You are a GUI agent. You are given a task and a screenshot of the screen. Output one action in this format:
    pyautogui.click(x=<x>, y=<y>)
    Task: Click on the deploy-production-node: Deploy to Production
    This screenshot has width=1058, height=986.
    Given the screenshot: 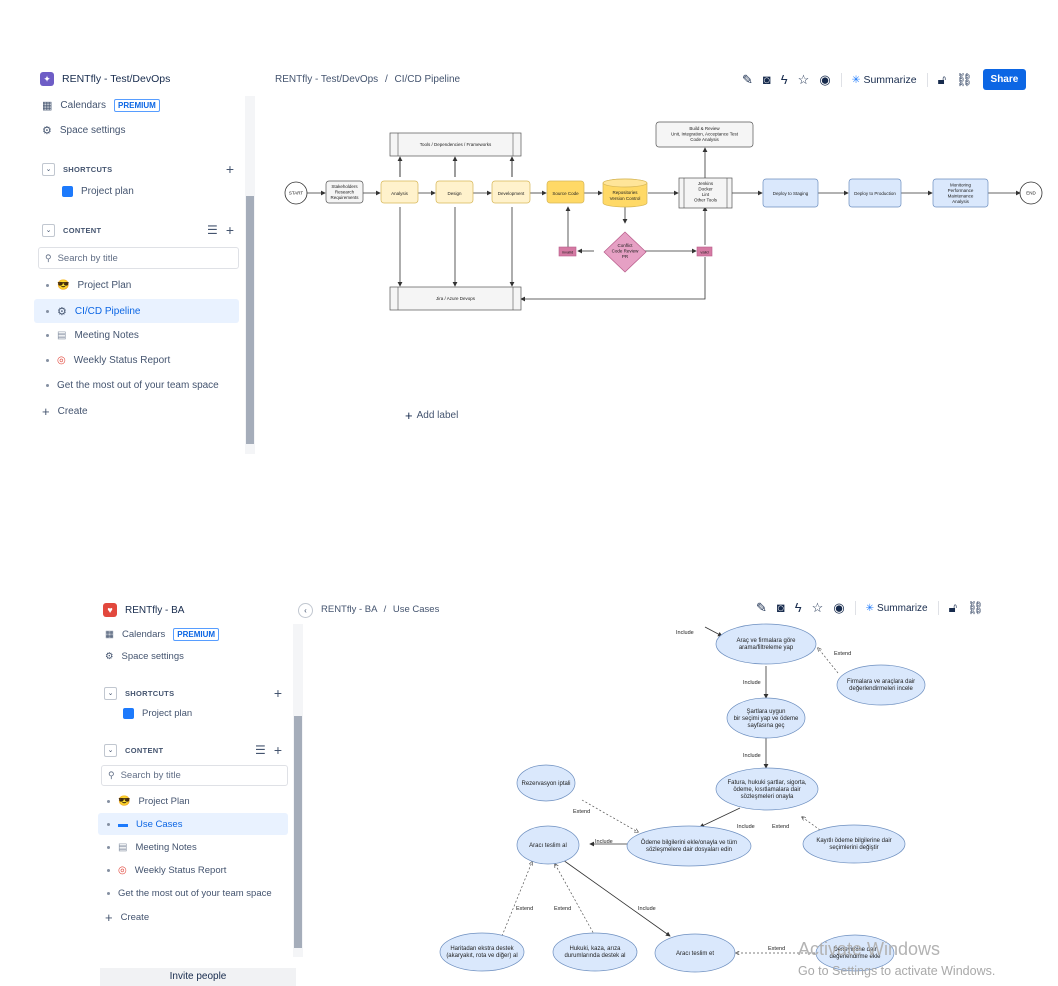 What is the action you would take?
    pyautogui.click(x=875, y=193)
    